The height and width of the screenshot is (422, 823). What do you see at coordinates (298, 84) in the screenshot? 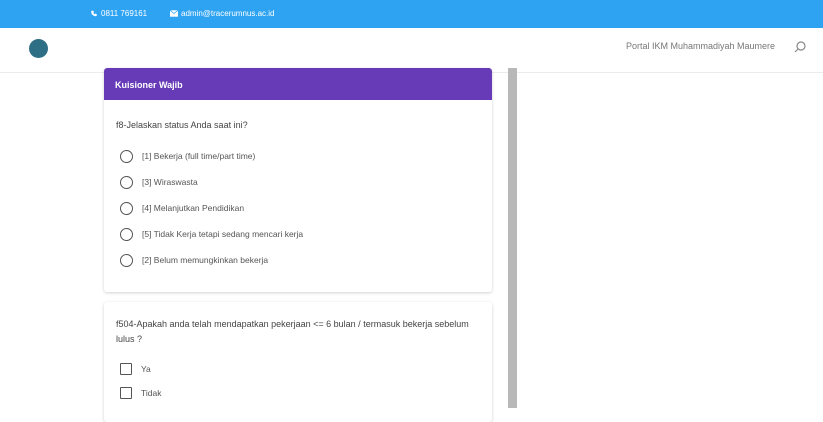
I see `section-header: Kuisioner Wajib` at bounding box center [298, 84].